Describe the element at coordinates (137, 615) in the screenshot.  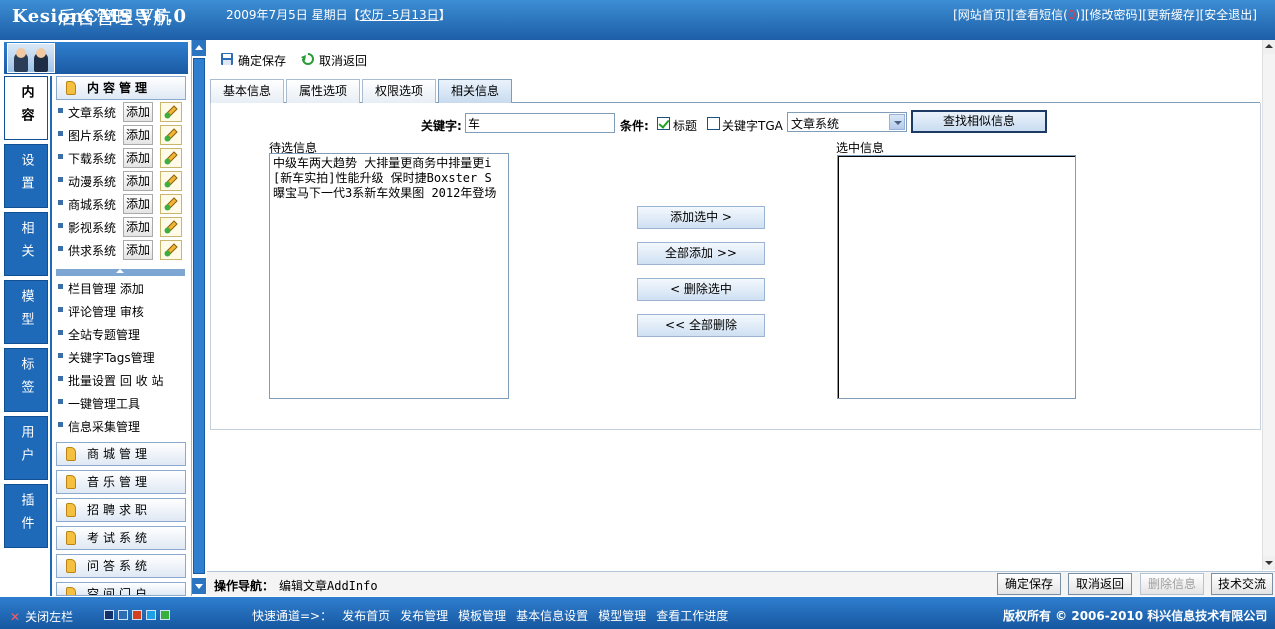
I see `theme-swatch-red` at that location.